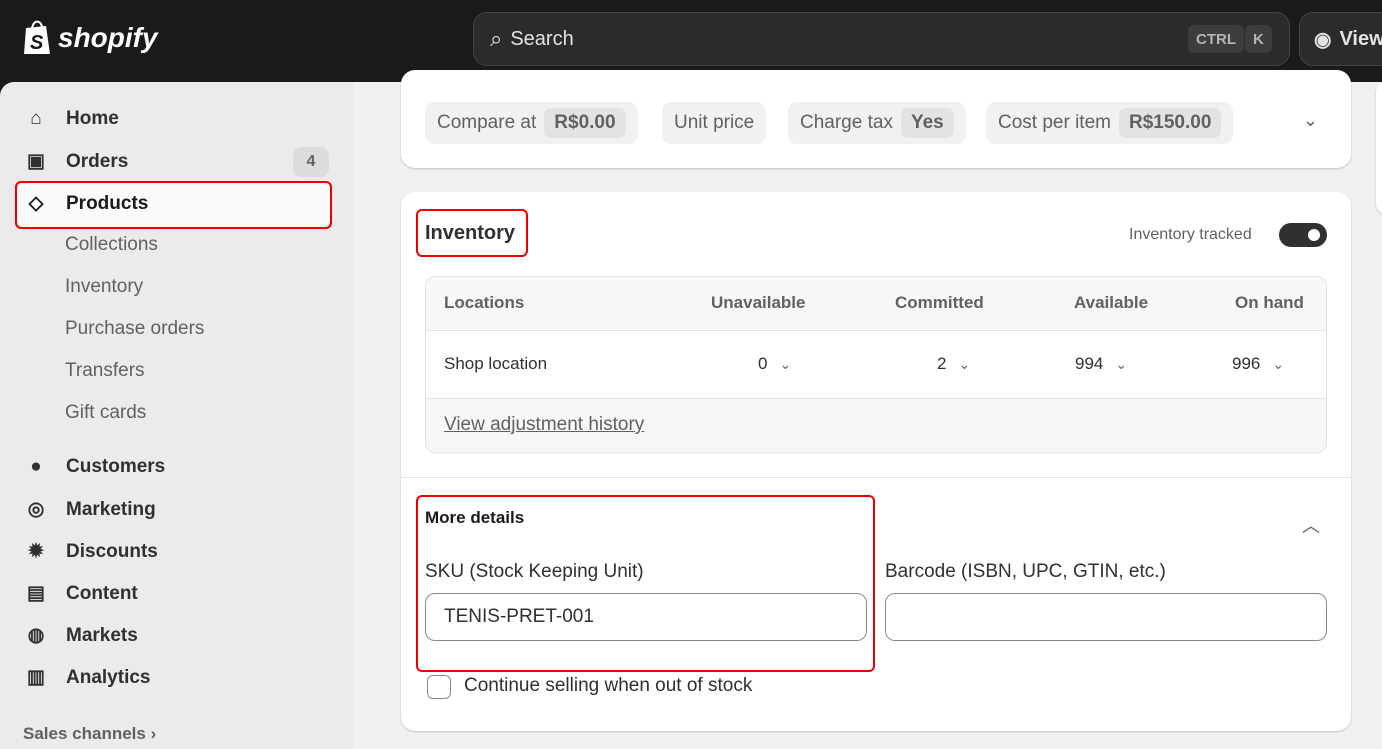 This screenshot has width=1382, height=749. I want to click on side-card, so click(1379, 148).